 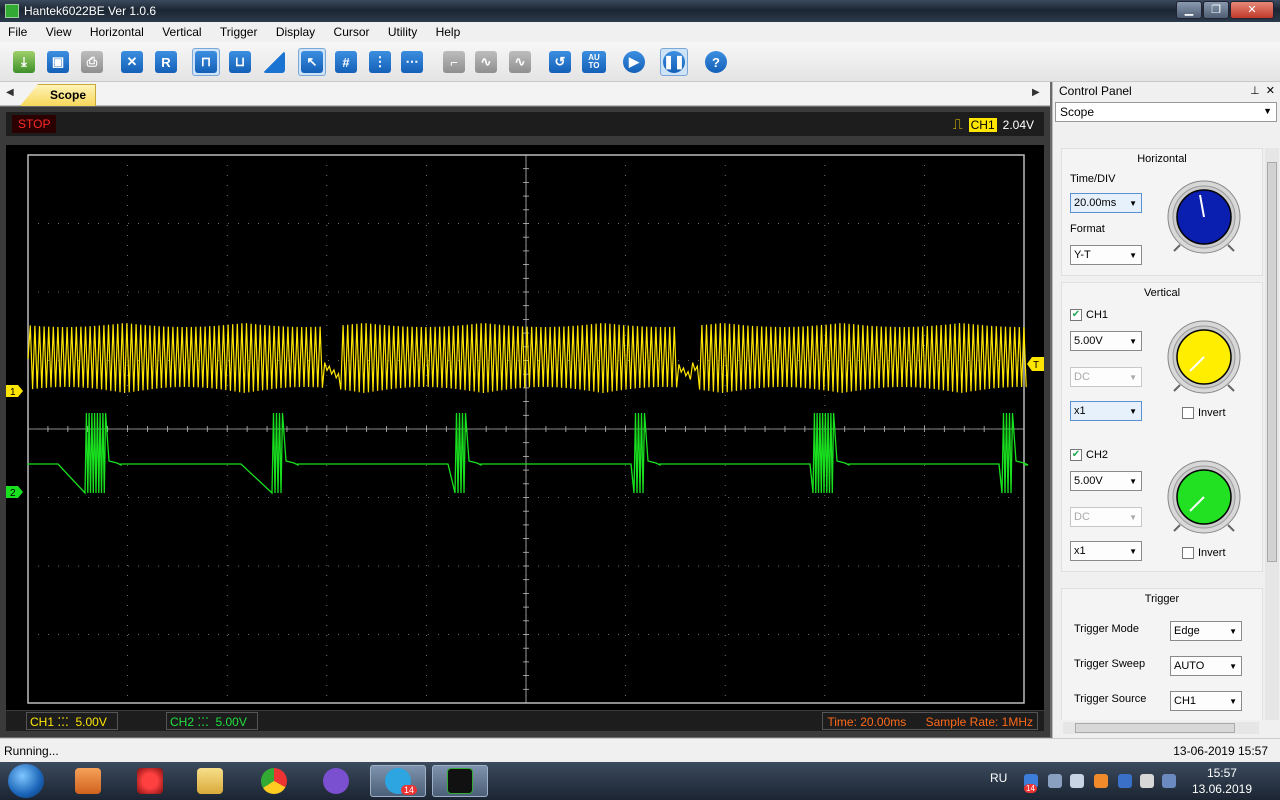 What do you see at coordinates (1147, 781) in the screenshot?
I see `tray-signal-icon` at bounding box center [1147, 781].